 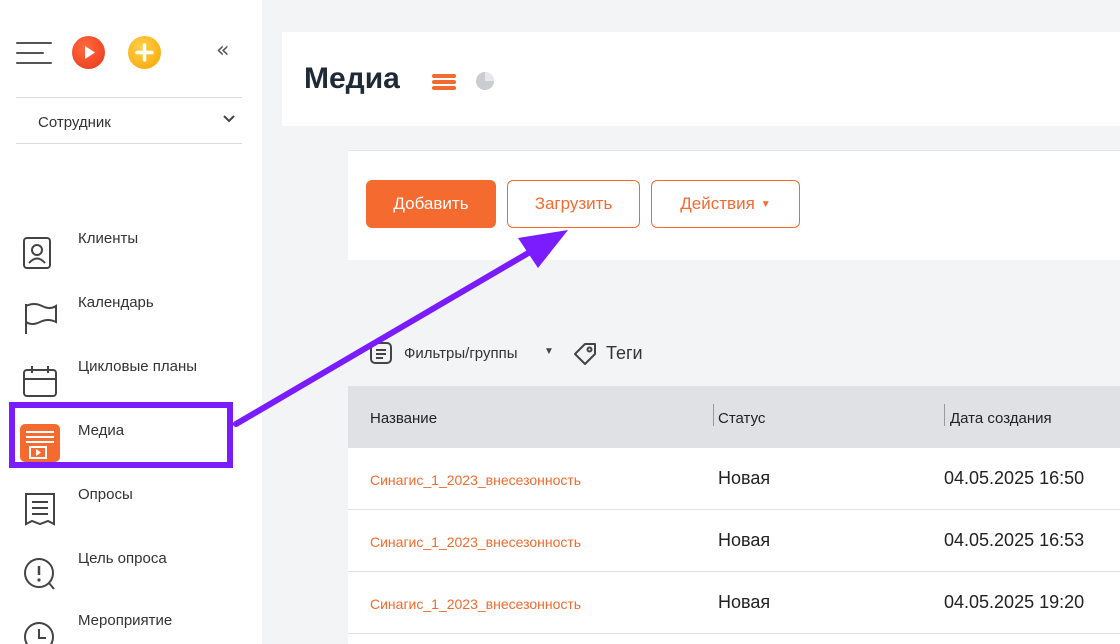 I want to click on page-header: Медиа, so click(x=701, y=79).